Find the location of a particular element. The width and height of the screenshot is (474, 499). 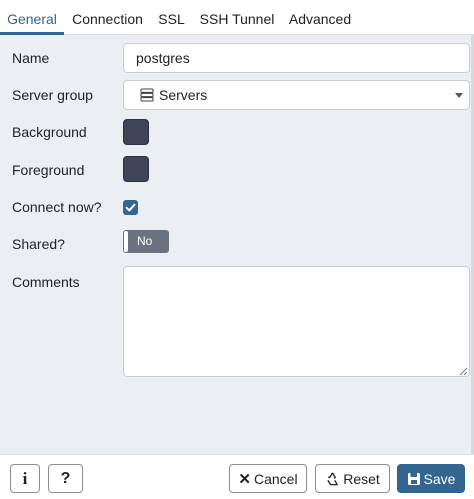

comments-label: Comments is located at coordinates (46, 282).